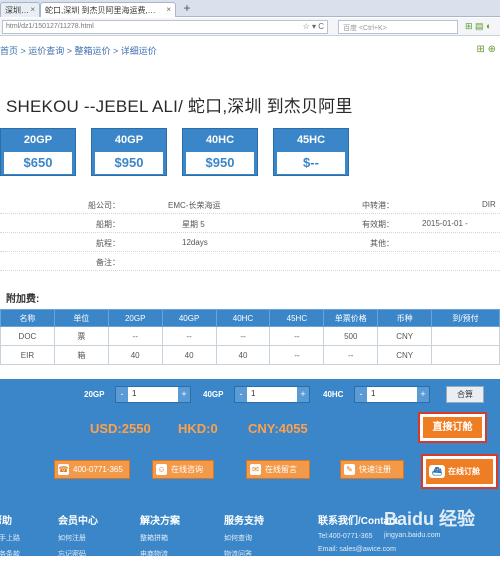 Image resolution: width=500 pixels, height=565 pixels. I want to click on schedule-value: 星期 5, so click(193, 224).